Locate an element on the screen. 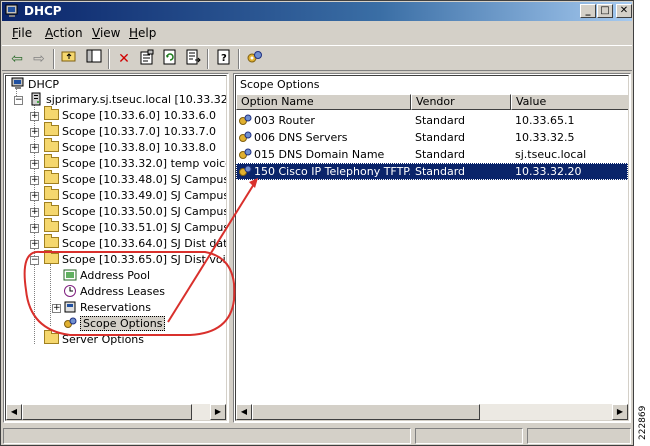 Image resolution: width=650 pixels, height=446 pixels. option-row: 003 Router Standard 10.33.65.1 is located at coordinates (432, 120).